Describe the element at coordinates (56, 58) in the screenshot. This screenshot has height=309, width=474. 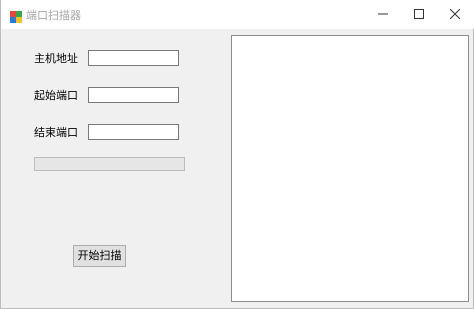
I see `host-address-label: 主机地址` at that location.